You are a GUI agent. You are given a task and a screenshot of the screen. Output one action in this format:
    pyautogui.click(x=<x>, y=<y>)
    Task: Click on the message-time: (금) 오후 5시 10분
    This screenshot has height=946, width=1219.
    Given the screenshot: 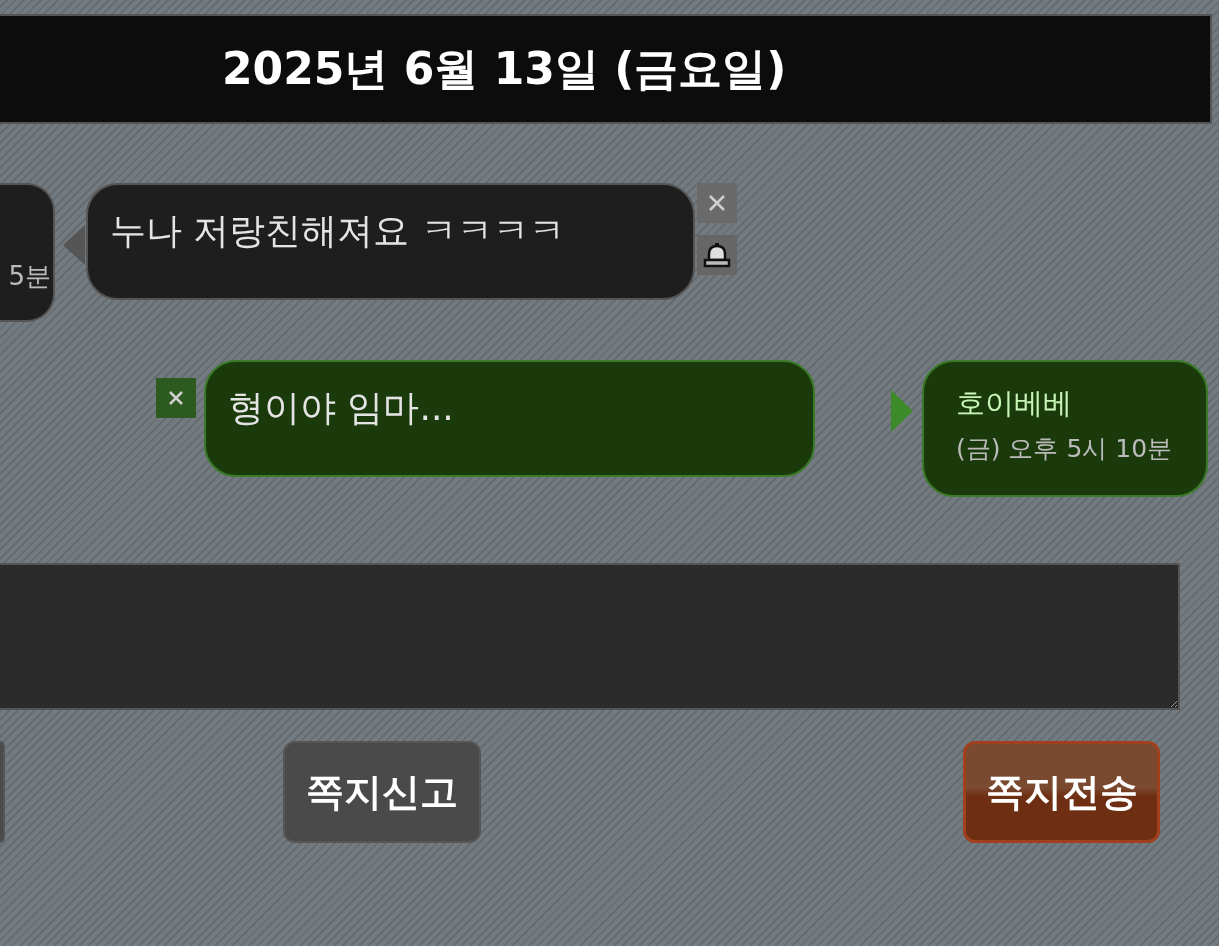 What is the action you would take?
    pyautogui.click(x=1065, y=449)
    